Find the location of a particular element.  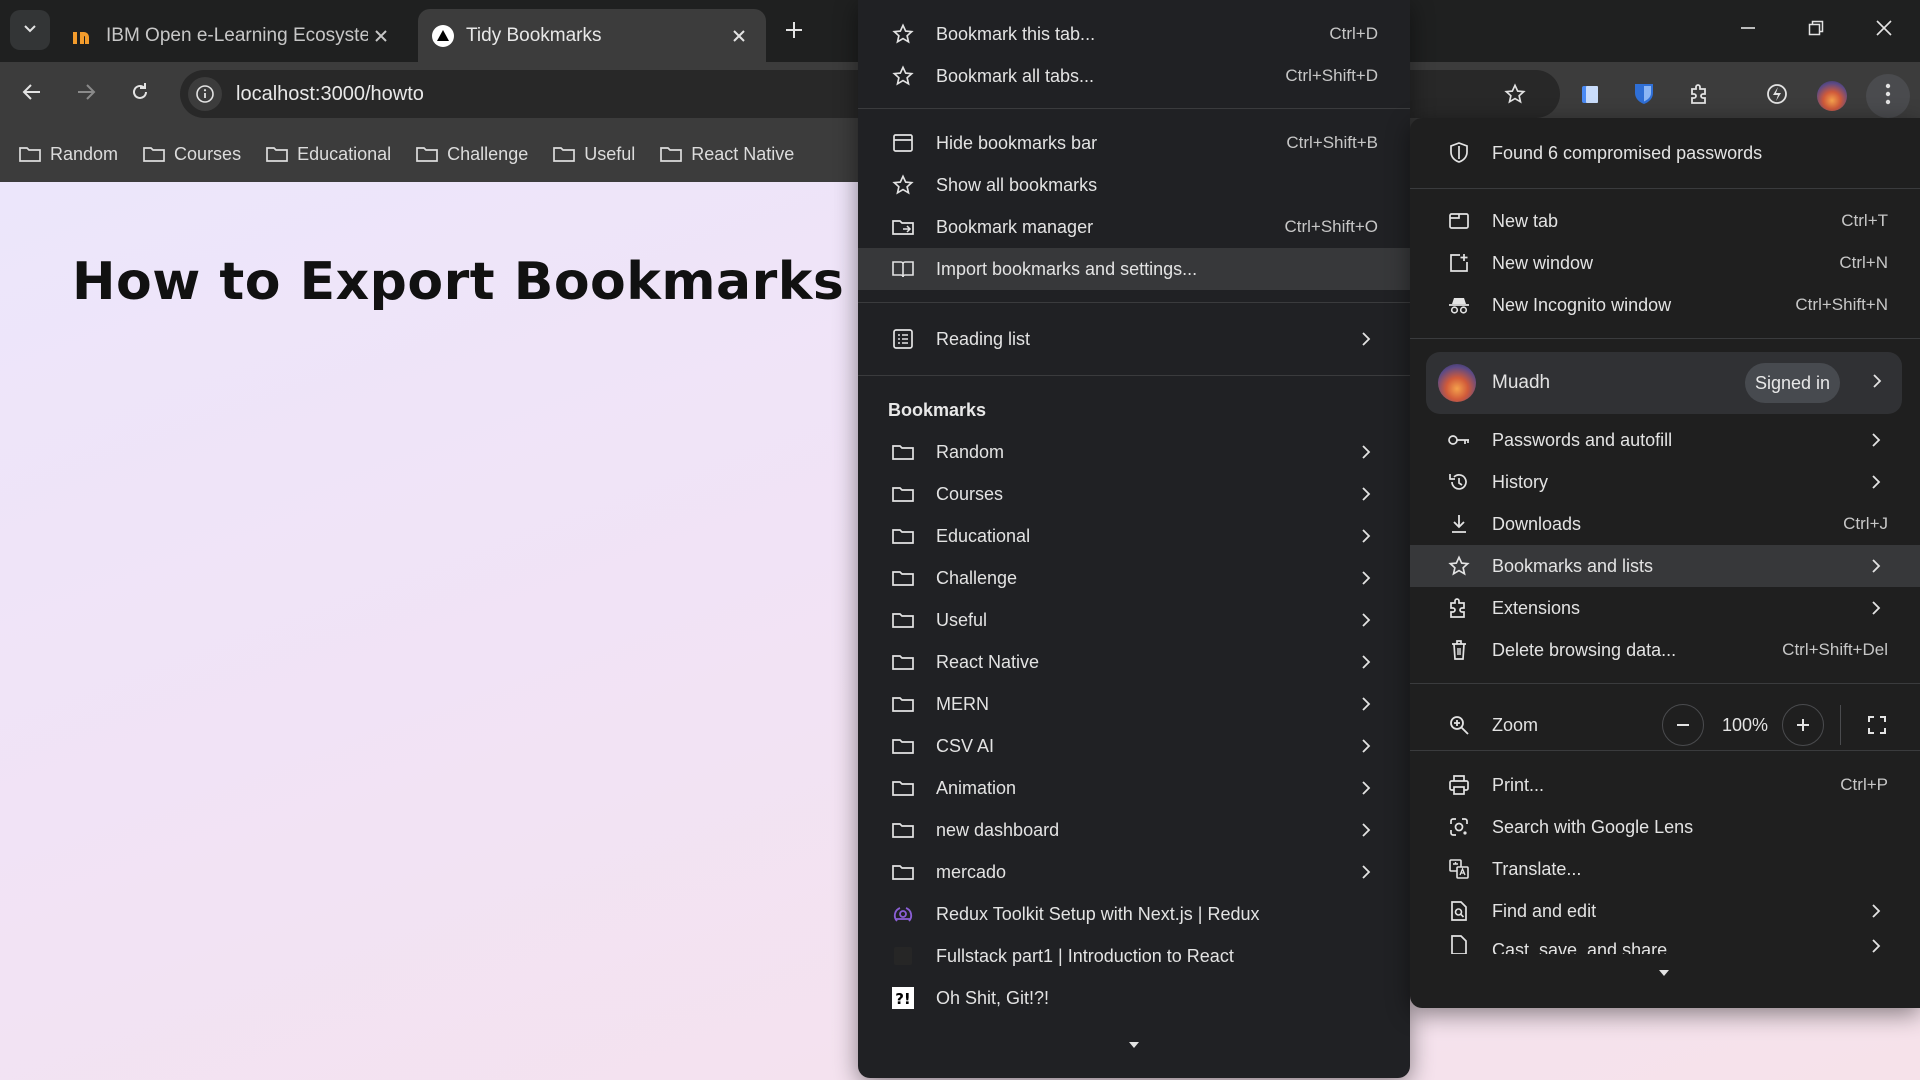

menu-item-passwords: Passwords and autofill is located at coordinates (1665, 440).